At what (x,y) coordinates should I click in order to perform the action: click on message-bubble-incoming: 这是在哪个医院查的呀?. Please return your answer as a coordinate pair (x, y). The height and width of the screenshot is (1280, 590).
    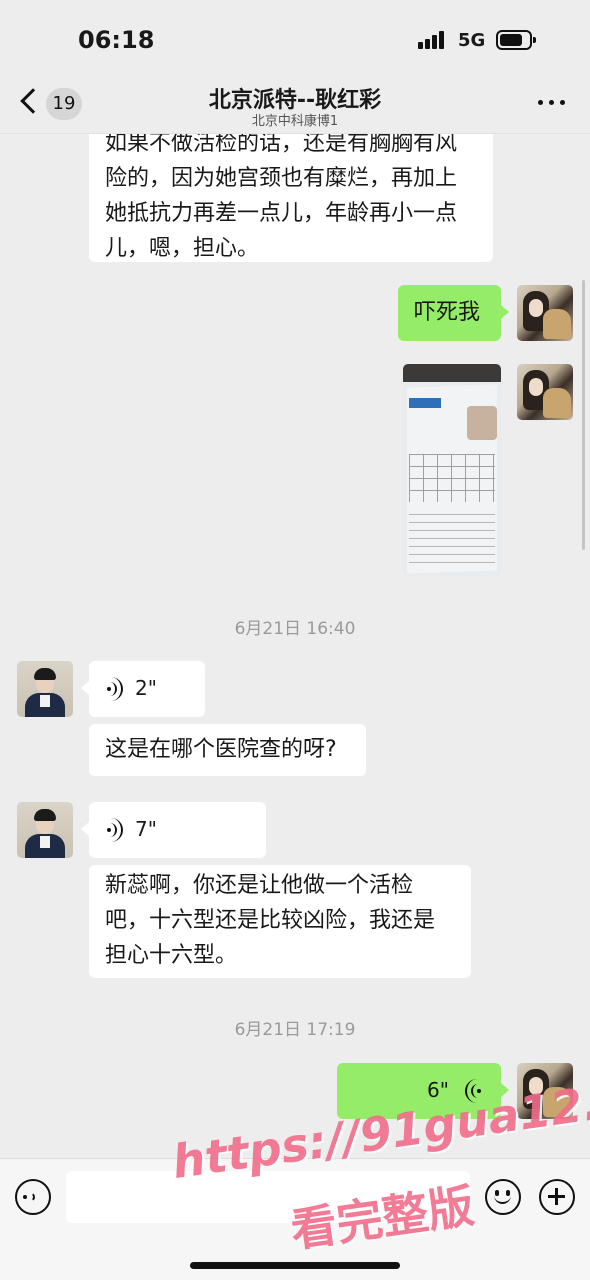
    Looking at the image, I should click on (227, 750).